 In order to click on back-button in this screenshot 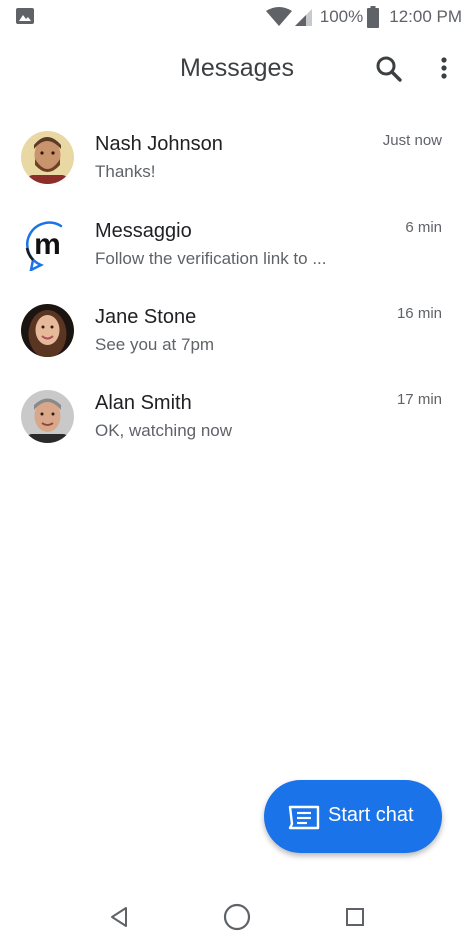, I will do `click(119, 917)`.